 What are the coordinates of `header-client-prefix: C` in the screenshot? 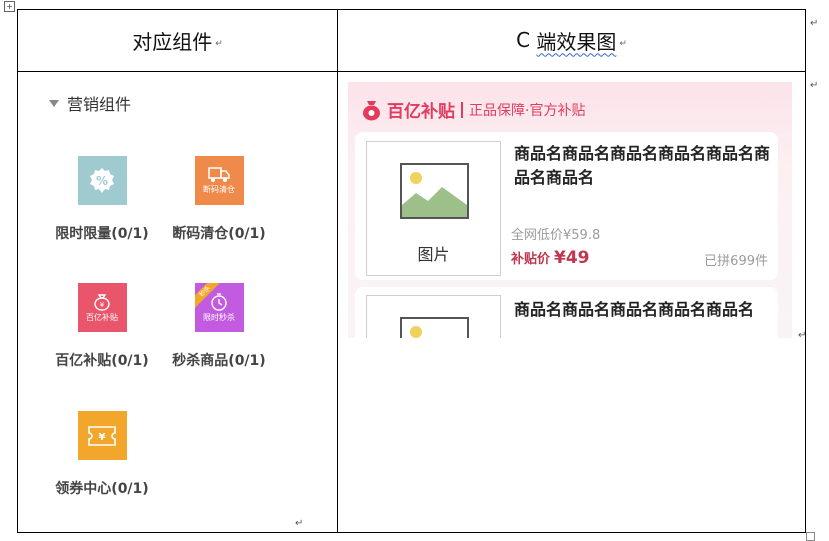 It's located at (526, 40).